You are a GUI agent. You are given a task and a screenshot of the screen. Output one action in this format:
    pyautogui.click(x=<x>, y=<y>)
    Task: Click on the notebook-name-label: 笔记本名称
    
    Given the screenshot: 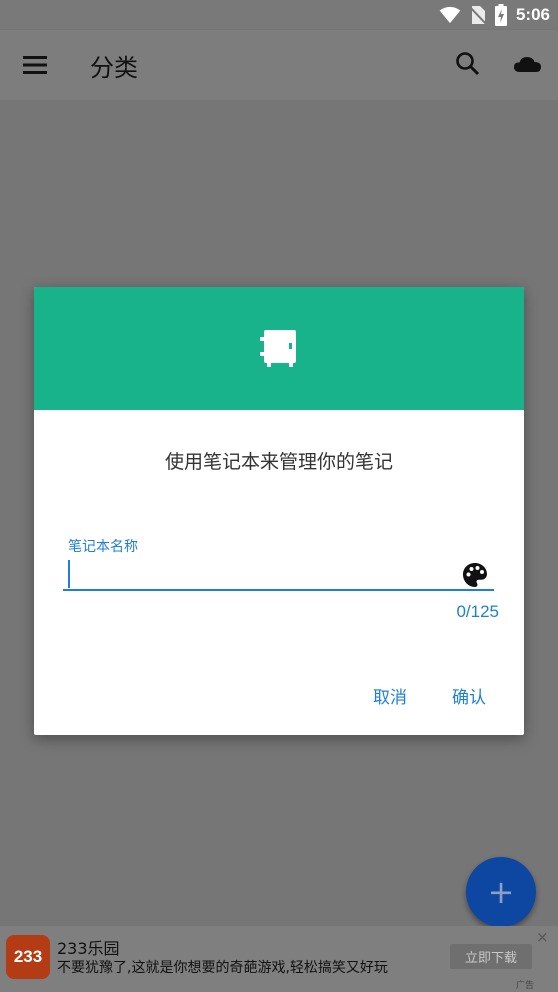 What is the action you would take?
    pyautogui.click(x=103, y=547)
    